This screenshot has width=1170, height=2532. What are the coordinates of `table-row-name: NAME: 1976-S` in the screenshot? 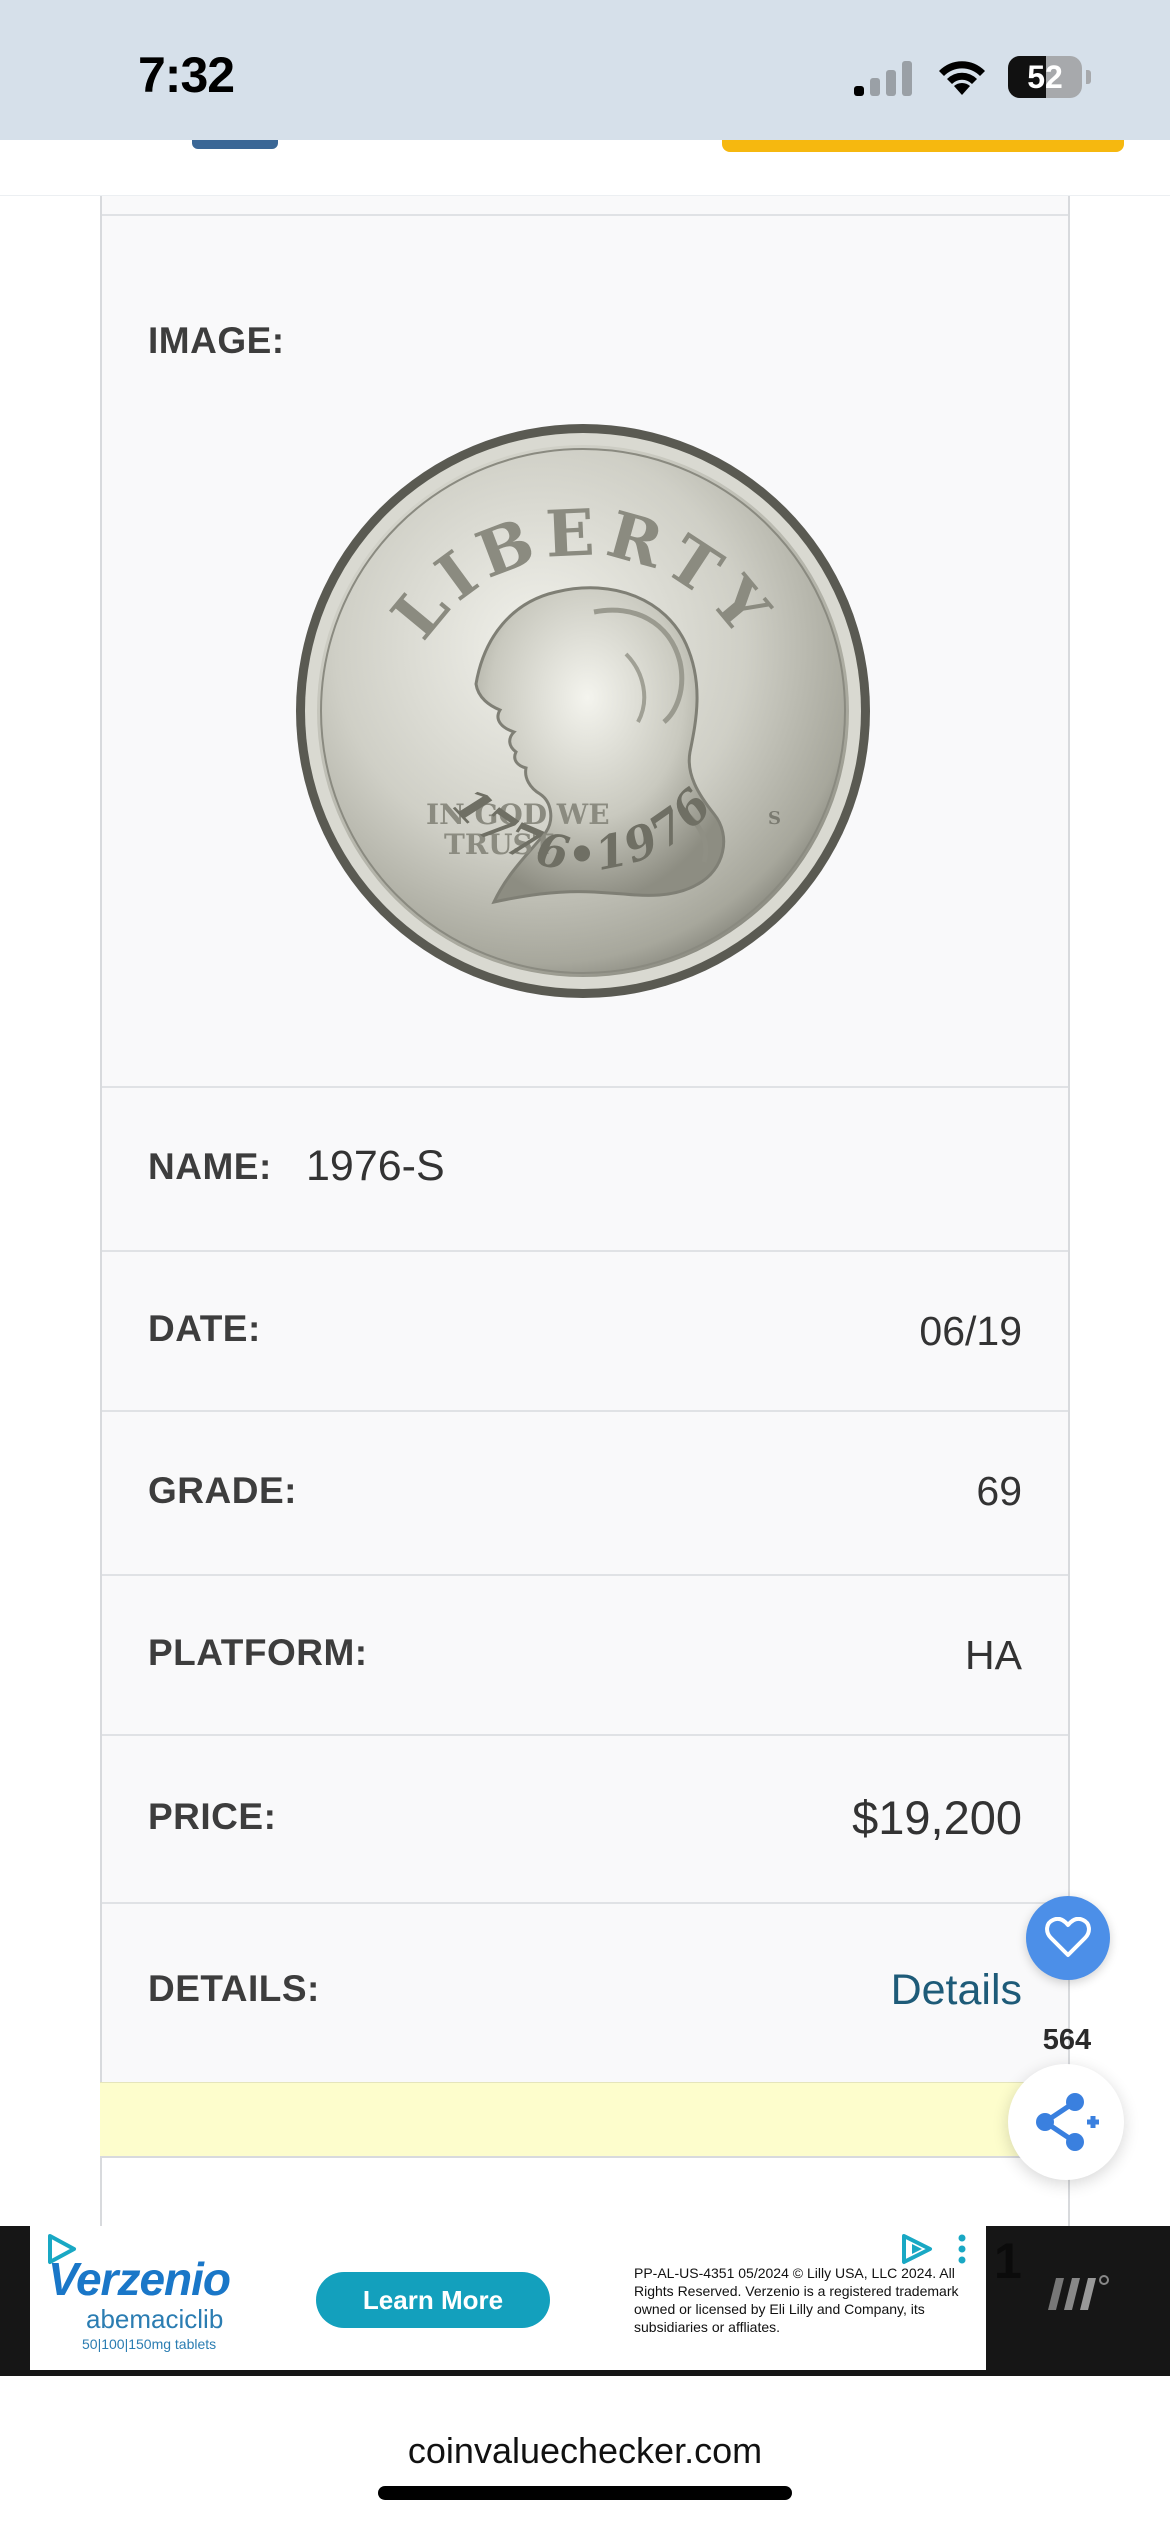 It's located at (585, 1168).